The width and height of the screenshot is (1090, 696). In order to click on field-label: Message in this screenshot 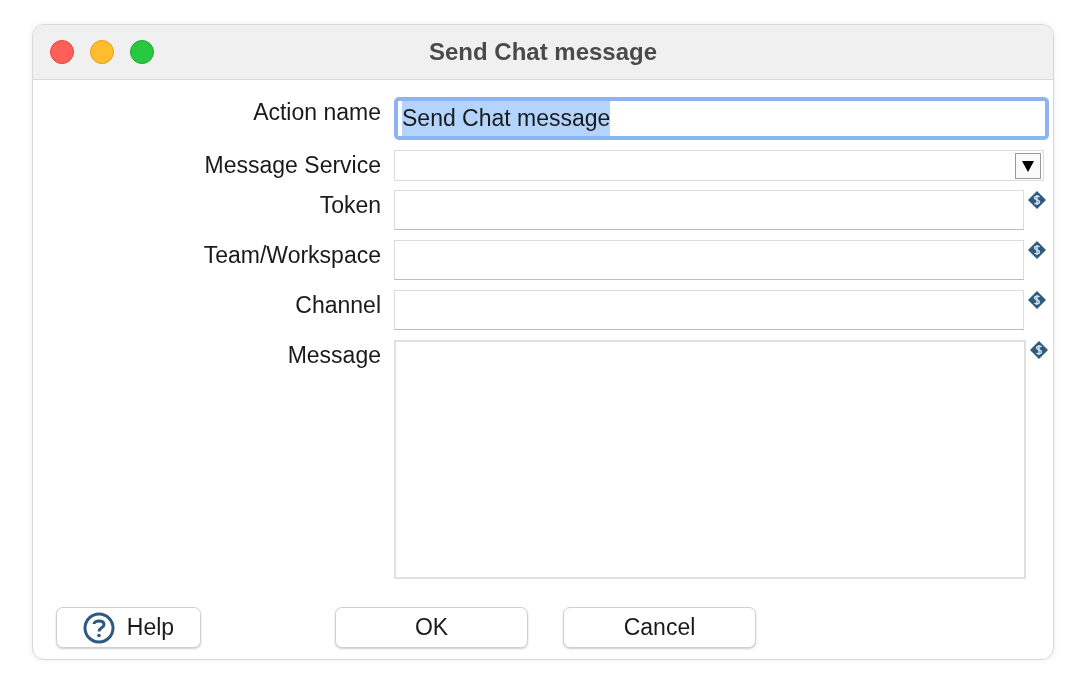, I will do `click(333, 354)`.